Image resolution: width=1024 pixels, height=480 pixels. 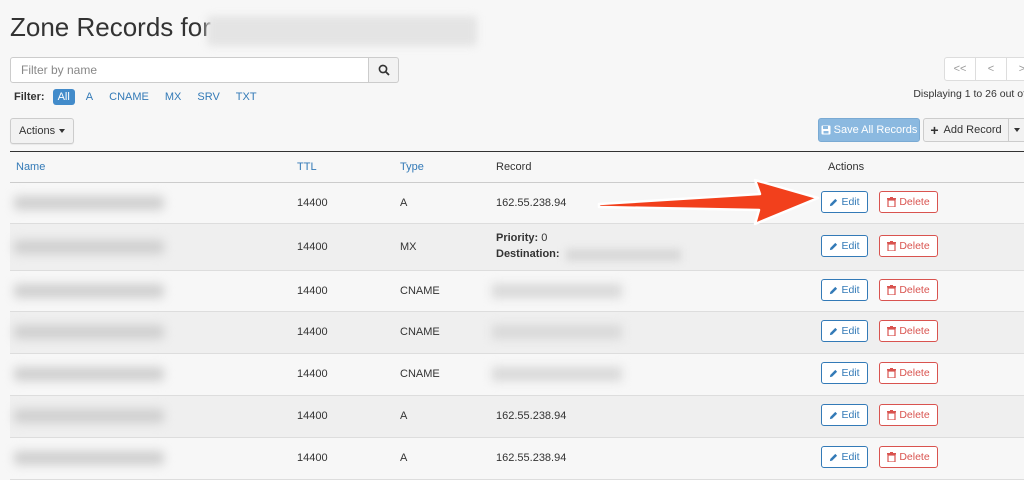 What do you see at coordinates (968, 94) in the screenshot?
I see `displaying-count: Displaying 1 to 26 out of` at bounding box center [968, 94].